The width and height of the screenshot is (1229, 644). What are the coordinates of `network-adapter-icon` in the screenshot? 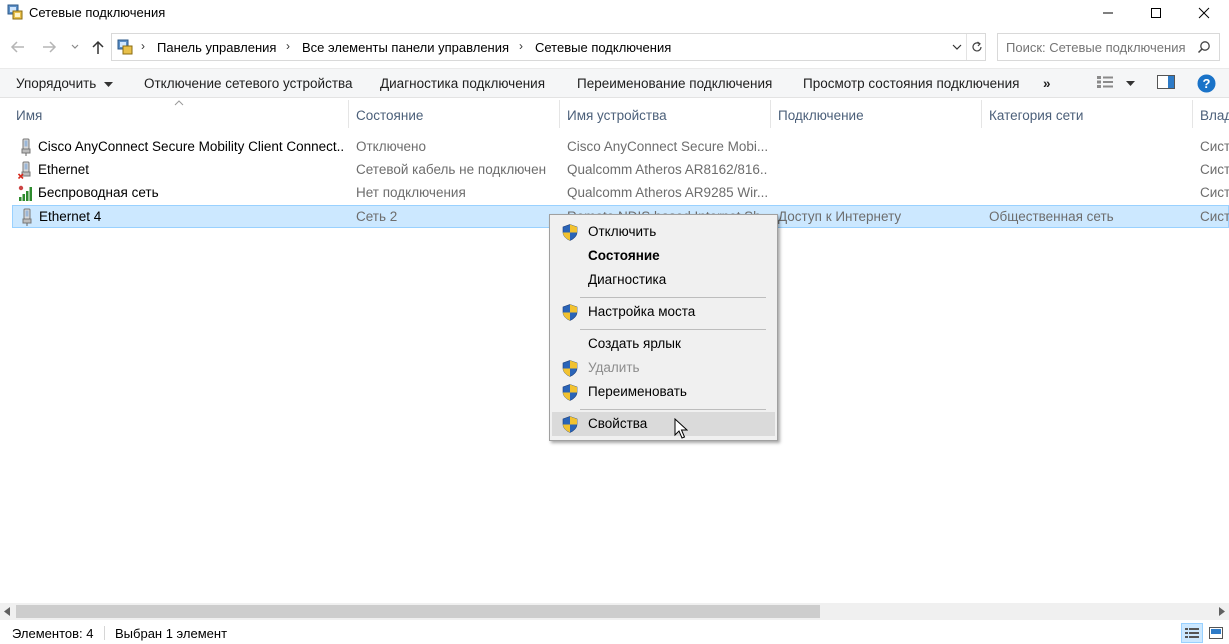 It's located at (27, 217).